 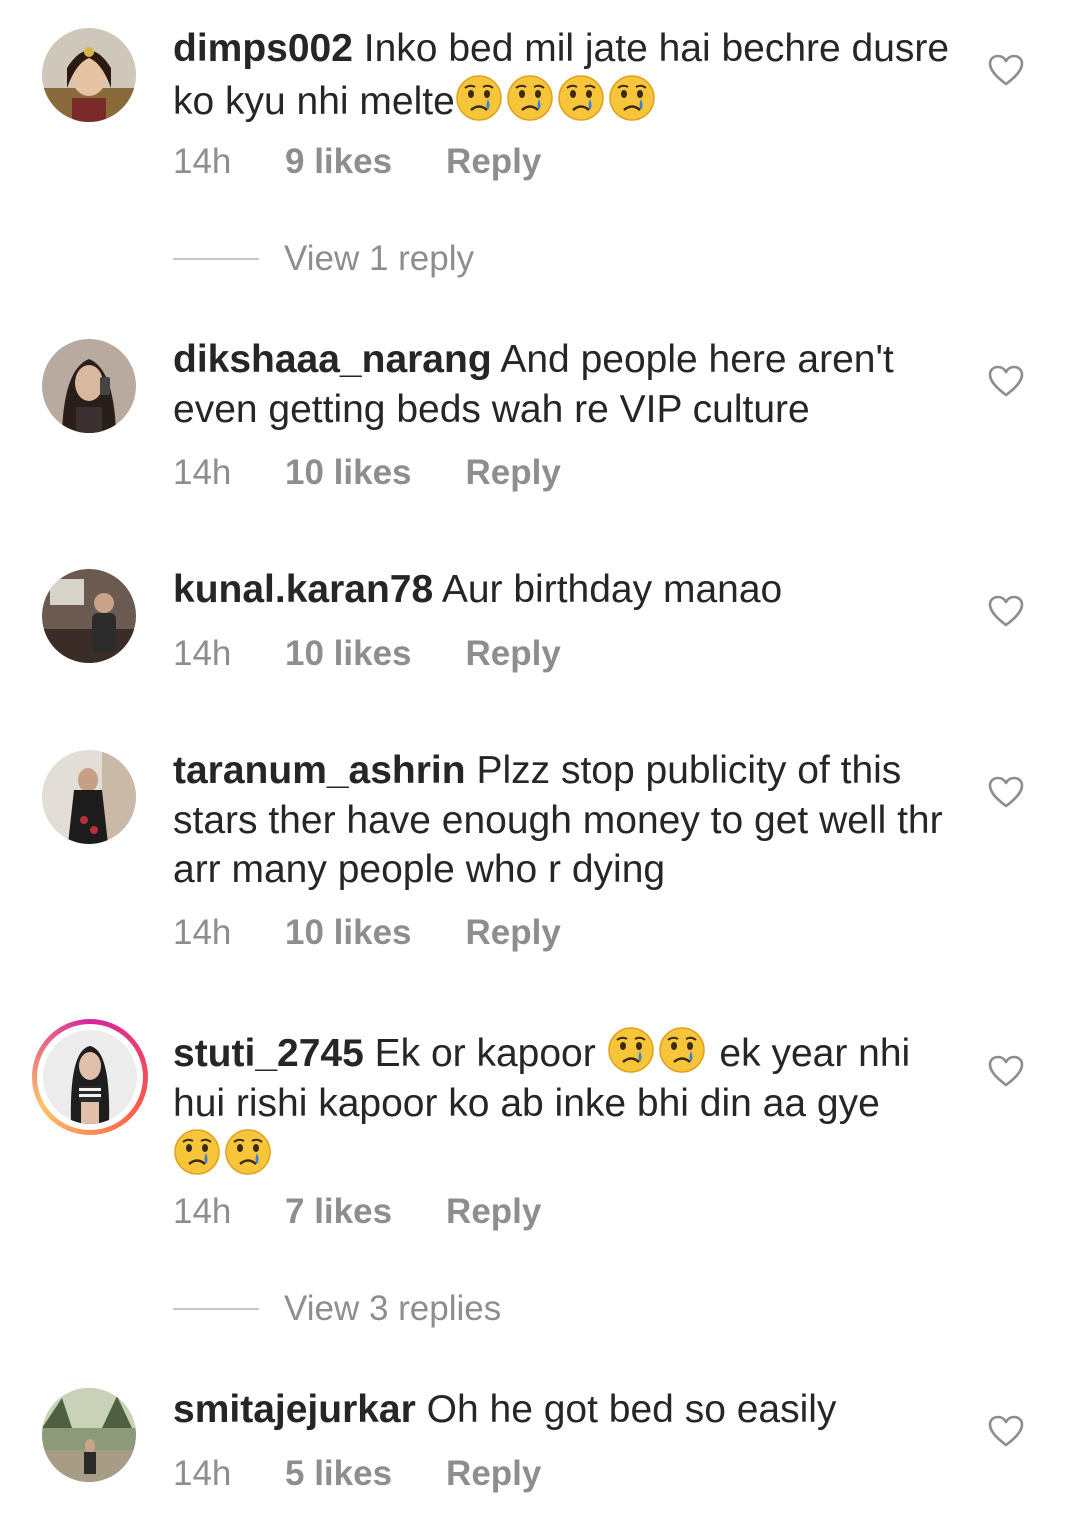 I want to click on comment-body: Oh he got bed so easily, so click(x=631, y=1409).